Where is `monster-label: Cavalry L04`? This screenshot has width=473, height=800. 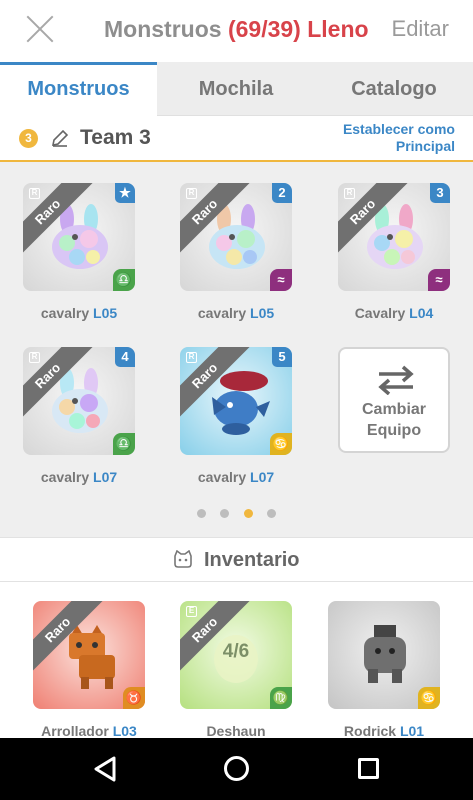
monster-label: Cavalry L04 is located at coordinates (394, 313).